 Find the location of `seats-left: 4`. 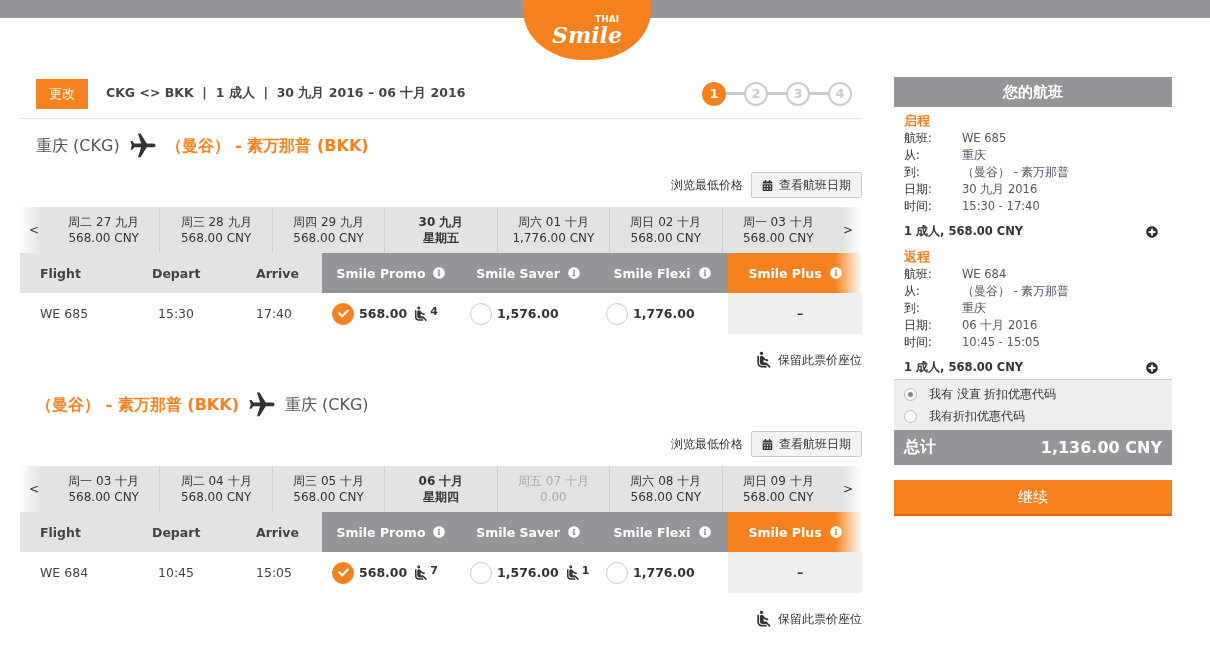

seats-left: 4 is located at coordinates (434, 311).